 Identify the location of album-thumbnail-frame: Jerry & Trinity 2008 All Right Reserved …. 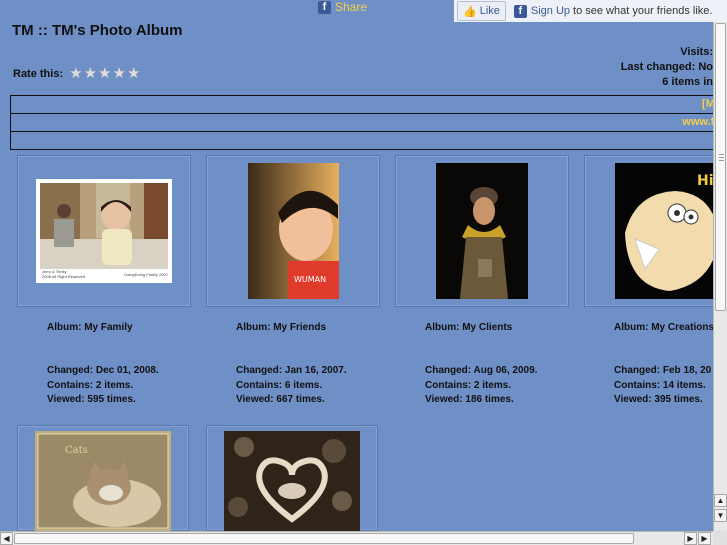
(104, 231).